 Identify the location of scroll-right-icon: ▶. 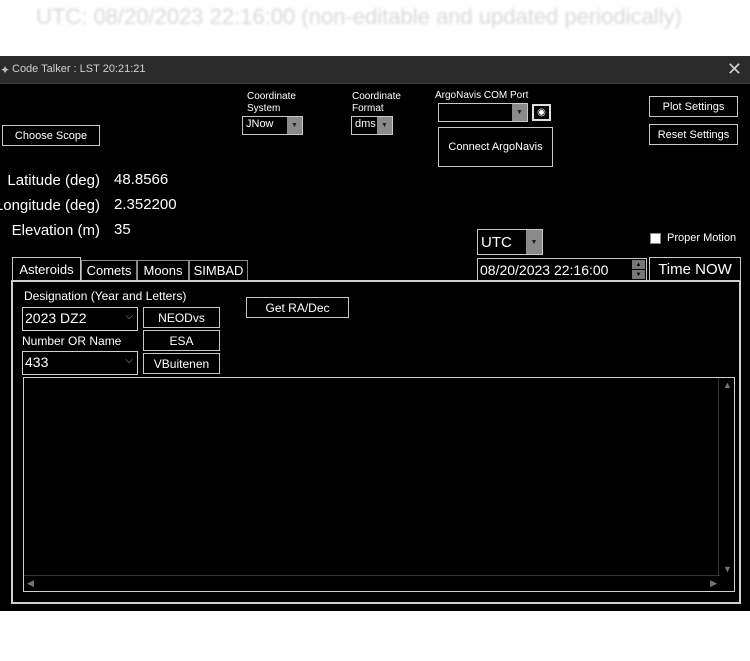
(713, 583).